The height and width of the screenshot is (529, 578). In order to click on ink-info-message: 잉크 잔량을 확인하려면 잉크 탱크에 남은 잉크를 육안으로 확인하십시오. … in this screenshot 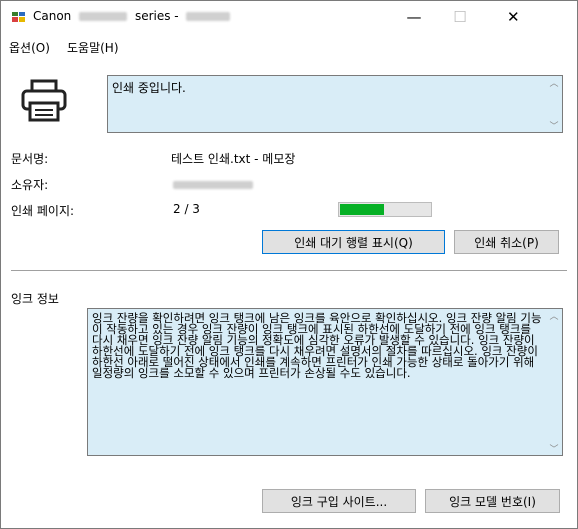, I will do `click(317, 345)`.